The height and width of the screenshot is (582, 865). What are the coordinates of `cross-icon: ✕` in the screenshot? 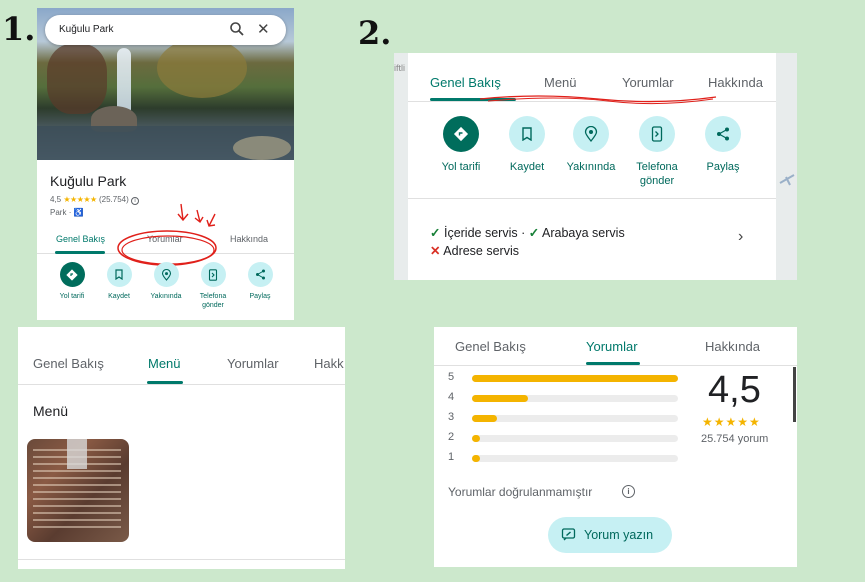 It's located at (435, 251).